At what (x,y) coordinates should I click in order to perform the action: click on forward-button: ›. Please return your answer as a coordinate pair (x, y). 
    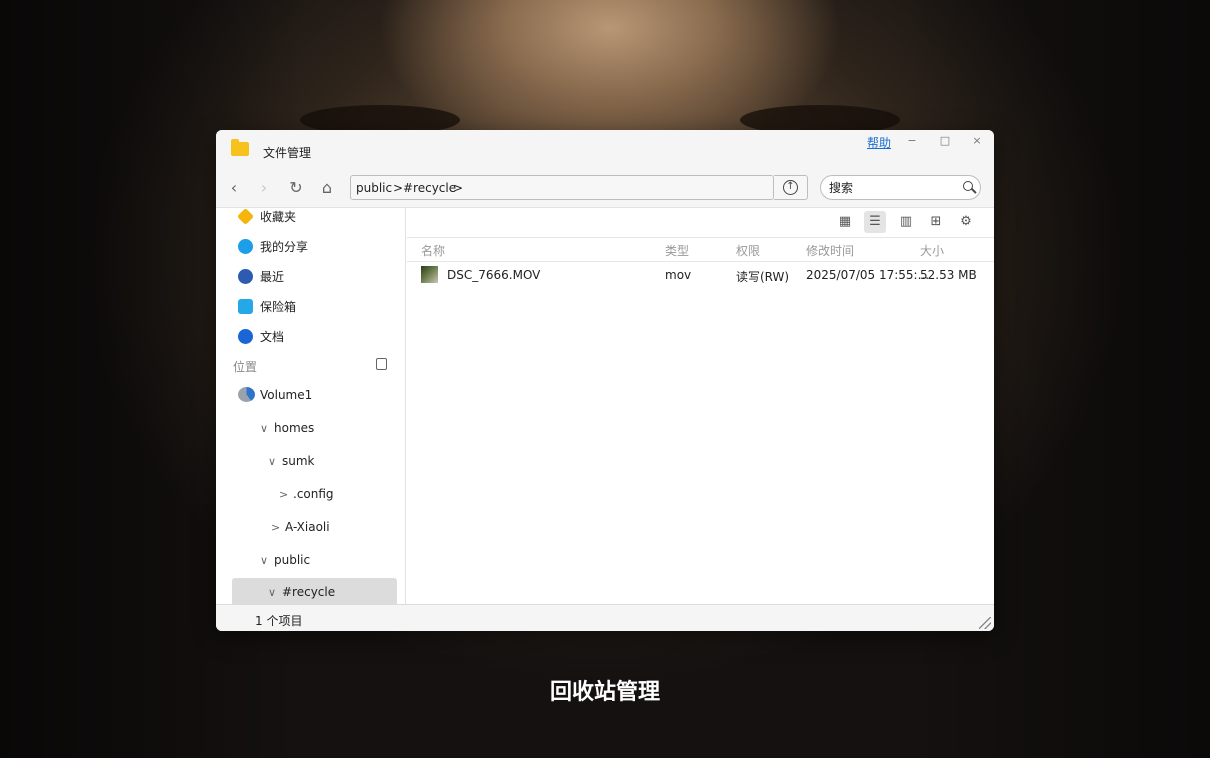
    Looking at the image, I should click on (264, 188).